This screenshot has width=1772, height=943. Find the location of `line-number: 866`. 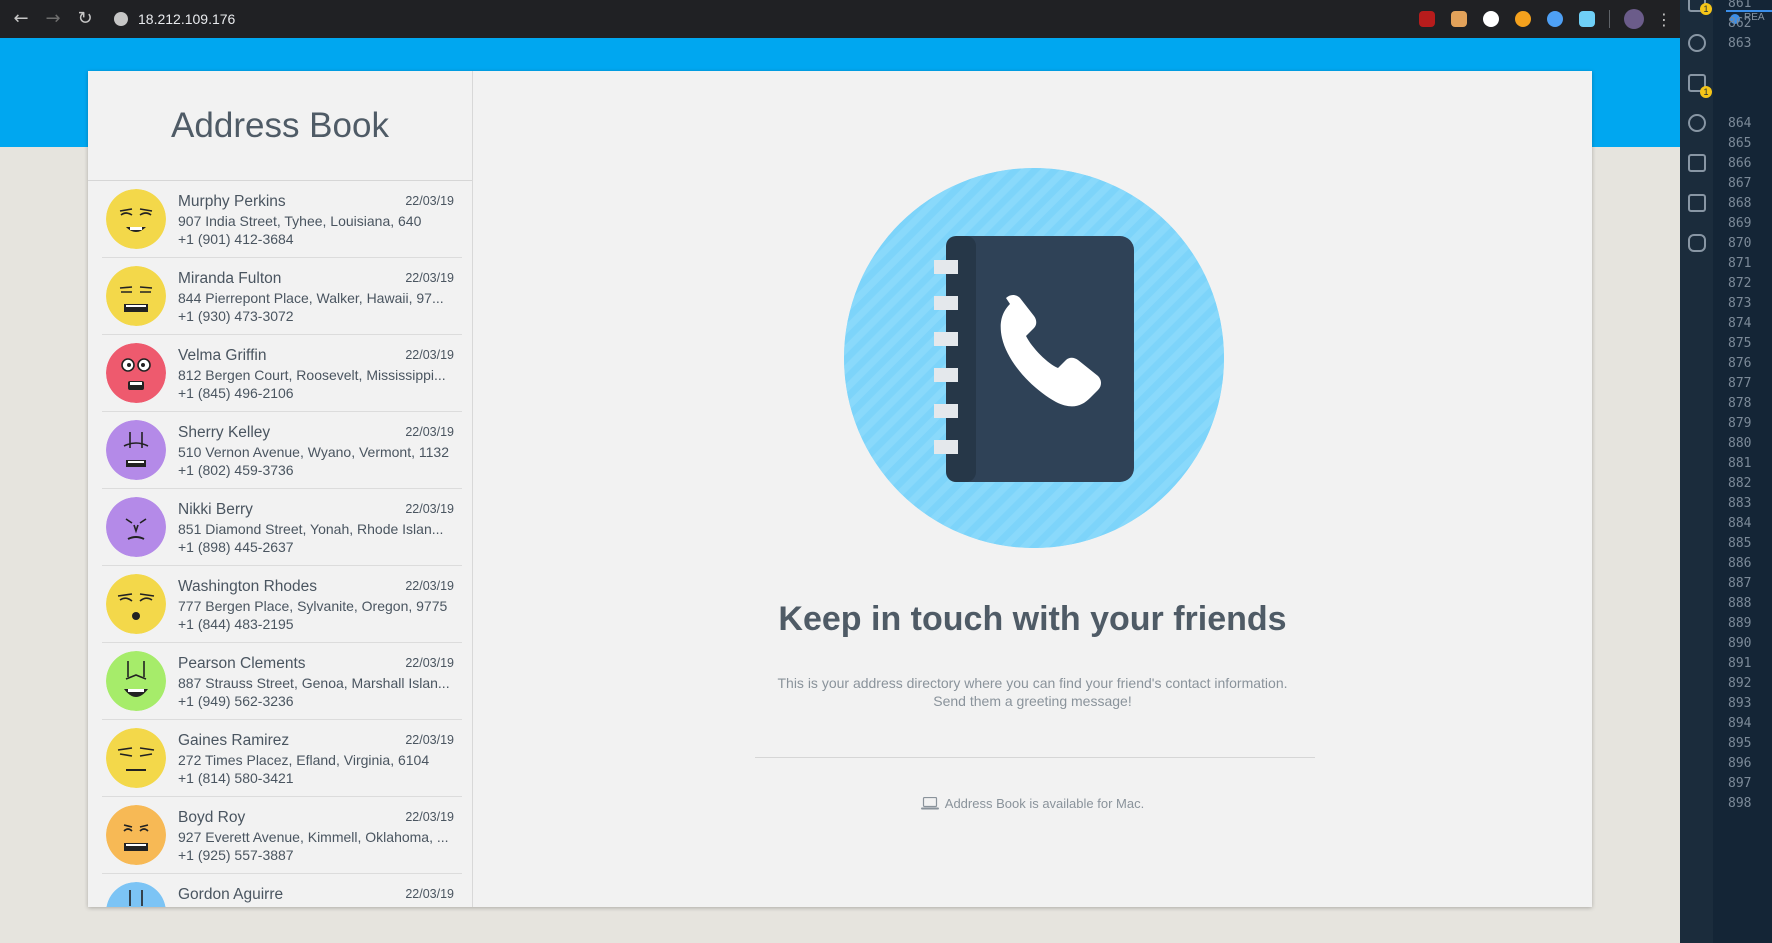

line-number: 866 is located at coordinates (1740, 163).